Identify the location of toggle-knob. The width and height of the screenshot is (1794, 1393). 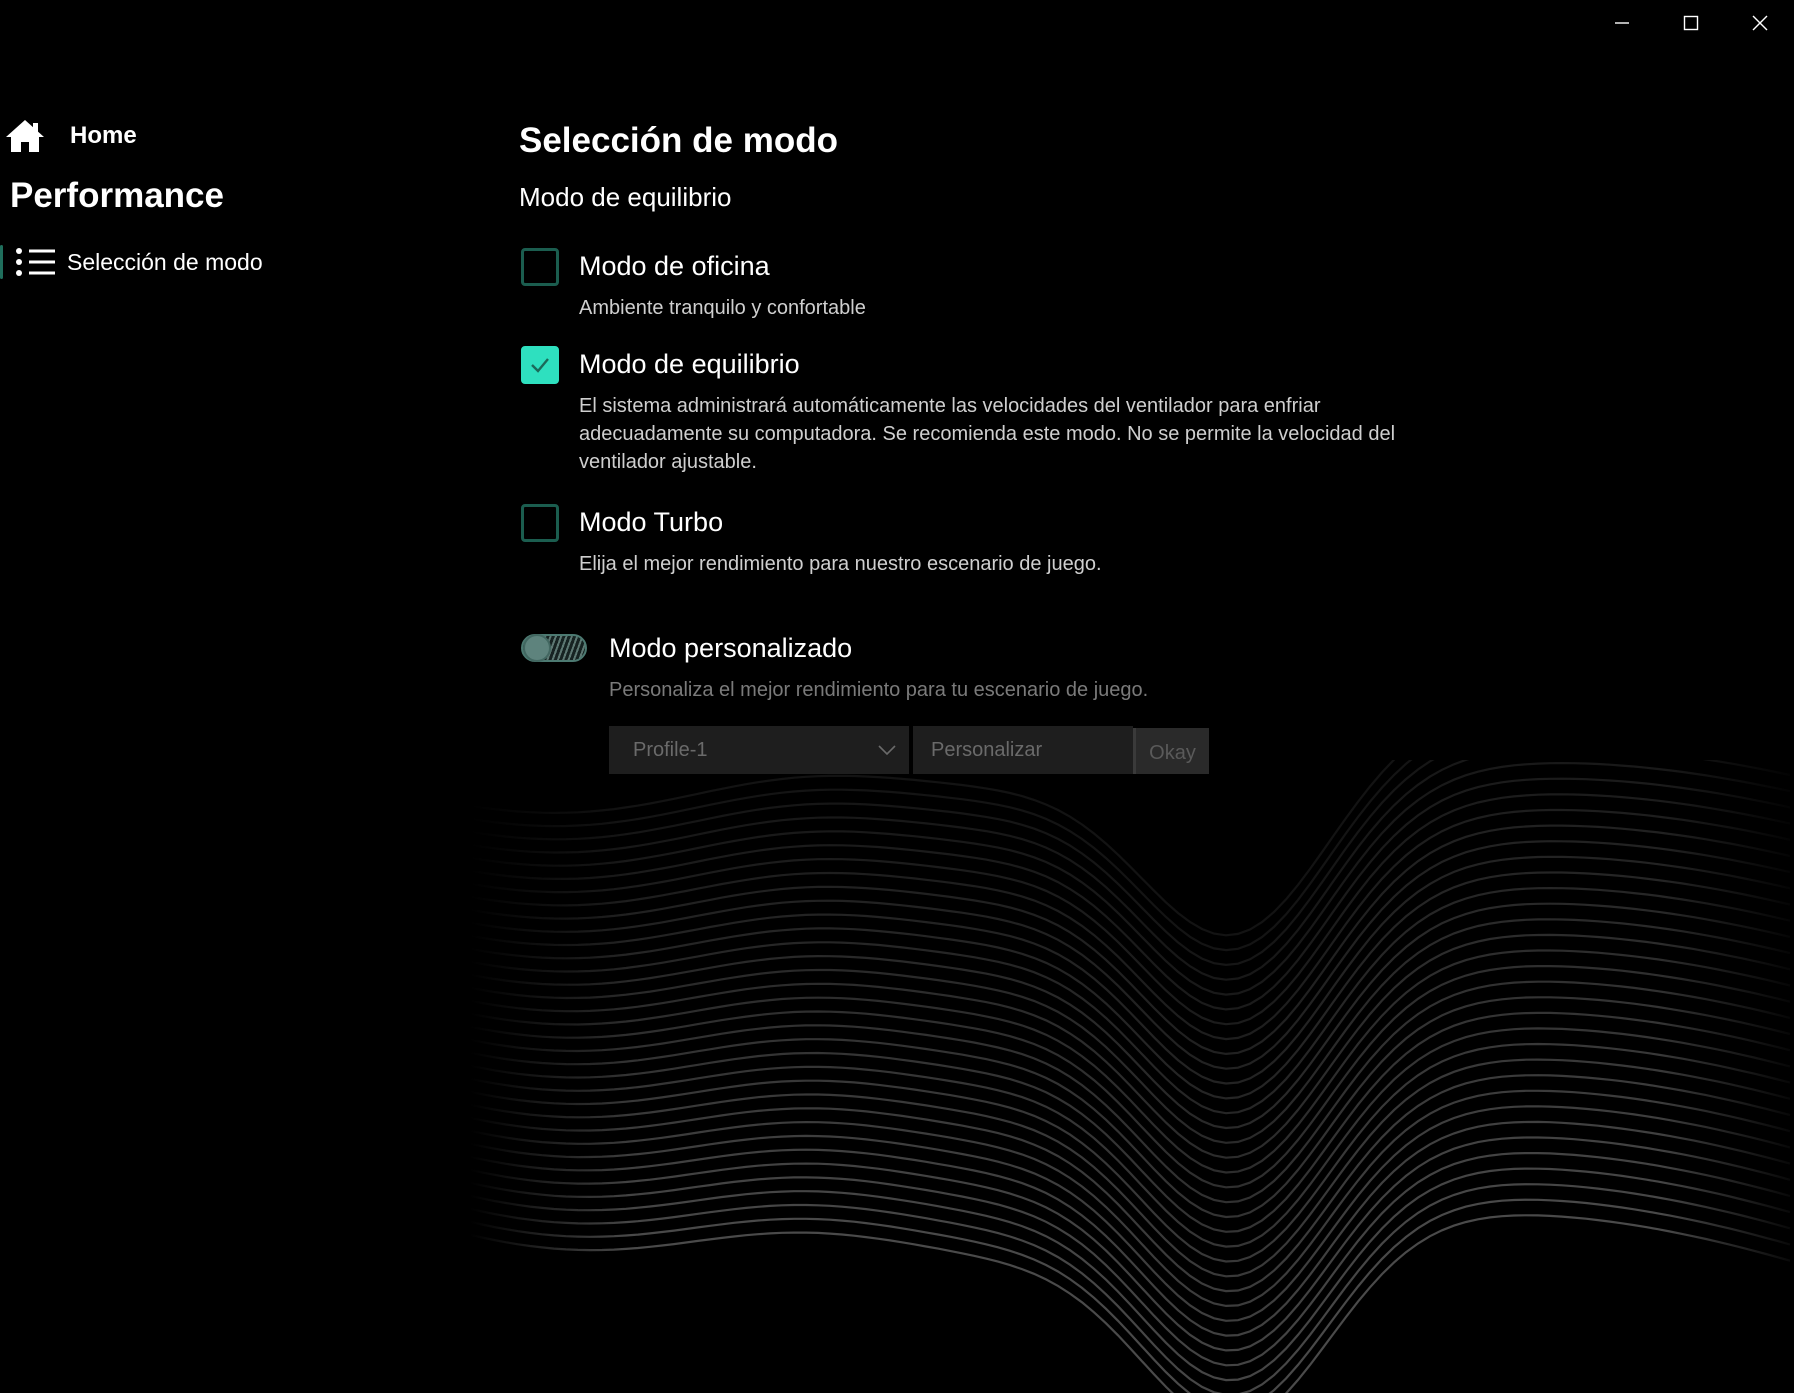
(537, 648).